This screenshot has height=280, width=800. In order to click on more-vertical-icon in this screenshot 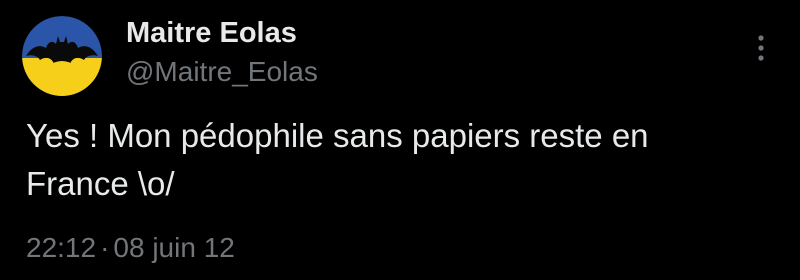, I will do `click(761, 48)`.